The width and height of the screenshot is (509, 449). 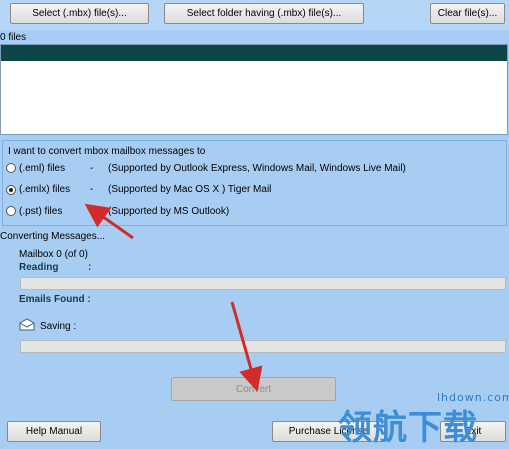 What do you see at coordinates (408, 428) in the screenshot?
I see `watermark-logo: 领航下载` at bounding box center [408, 428].